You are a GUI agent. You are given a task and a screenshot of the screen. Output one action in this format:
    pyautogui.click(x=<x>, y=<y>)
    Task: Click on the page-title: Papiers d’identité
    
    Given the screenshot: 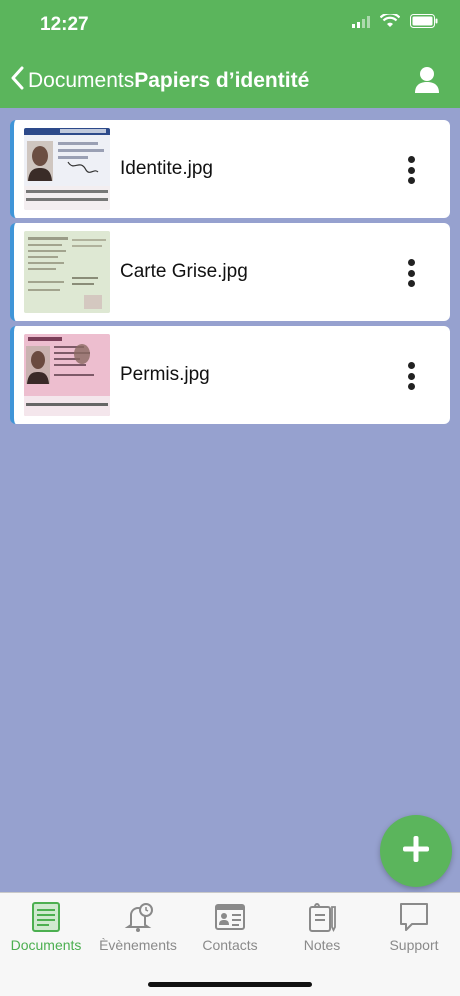 What is the action you would take?
    pyautogui.click(x=222, y=80)
    